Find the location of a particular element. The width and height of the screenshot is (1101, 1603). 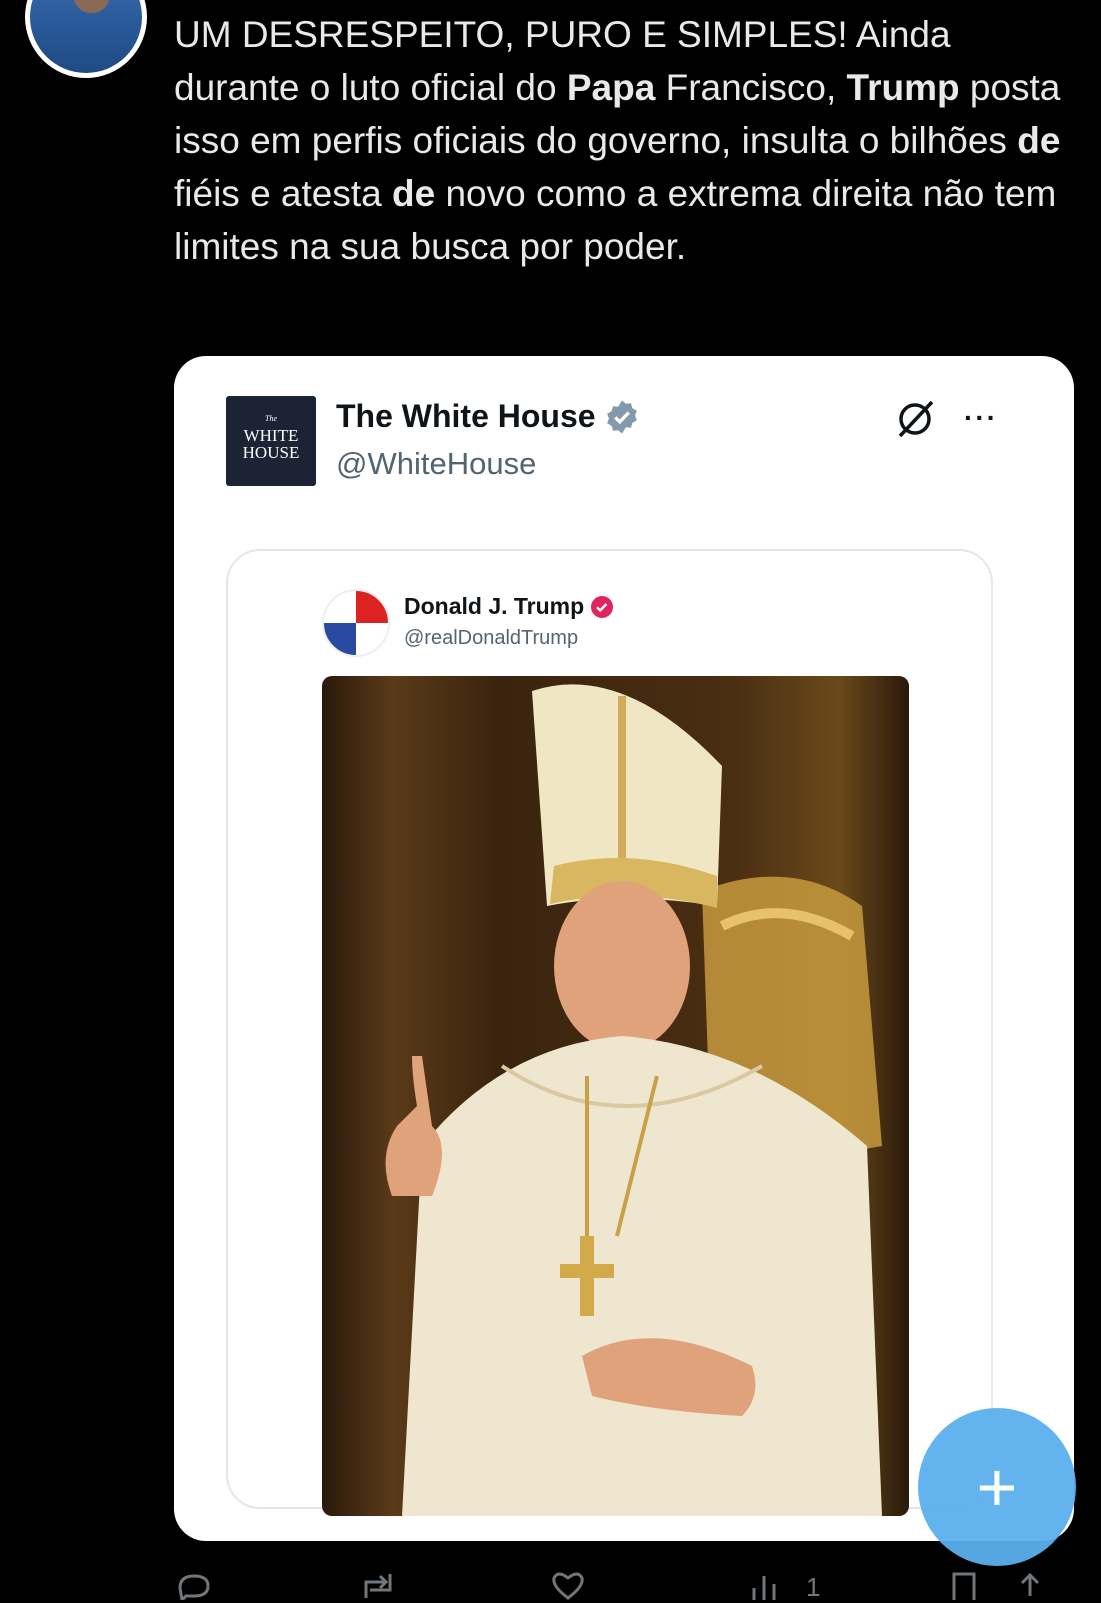

white-house-handle: @WhiteHouse is located at coordinates (436, 463).